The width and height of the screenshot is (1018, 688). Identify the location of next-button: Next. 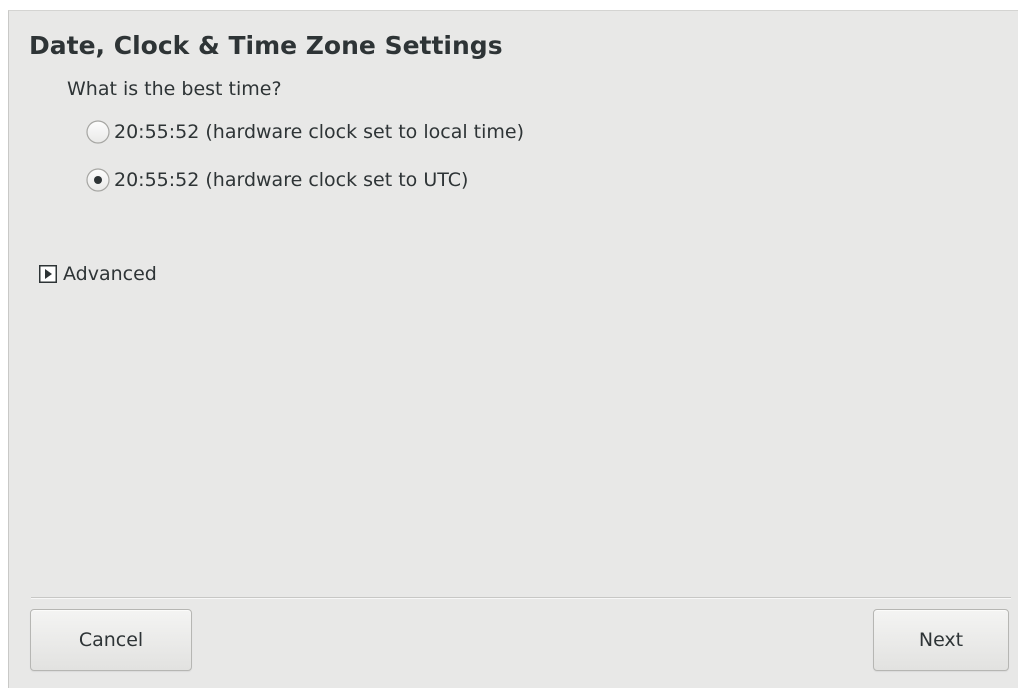
(941, 640).